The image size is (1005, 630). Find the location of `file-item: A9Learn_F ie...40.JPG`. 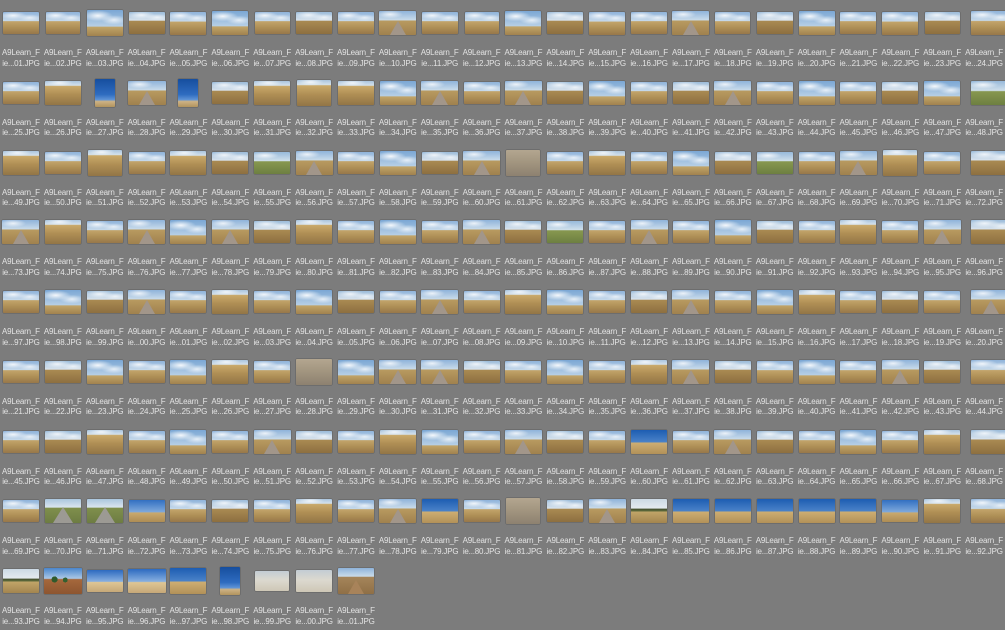

file-item: A9Learn_F ie...40.JPG is located at coordinates (649, 107).